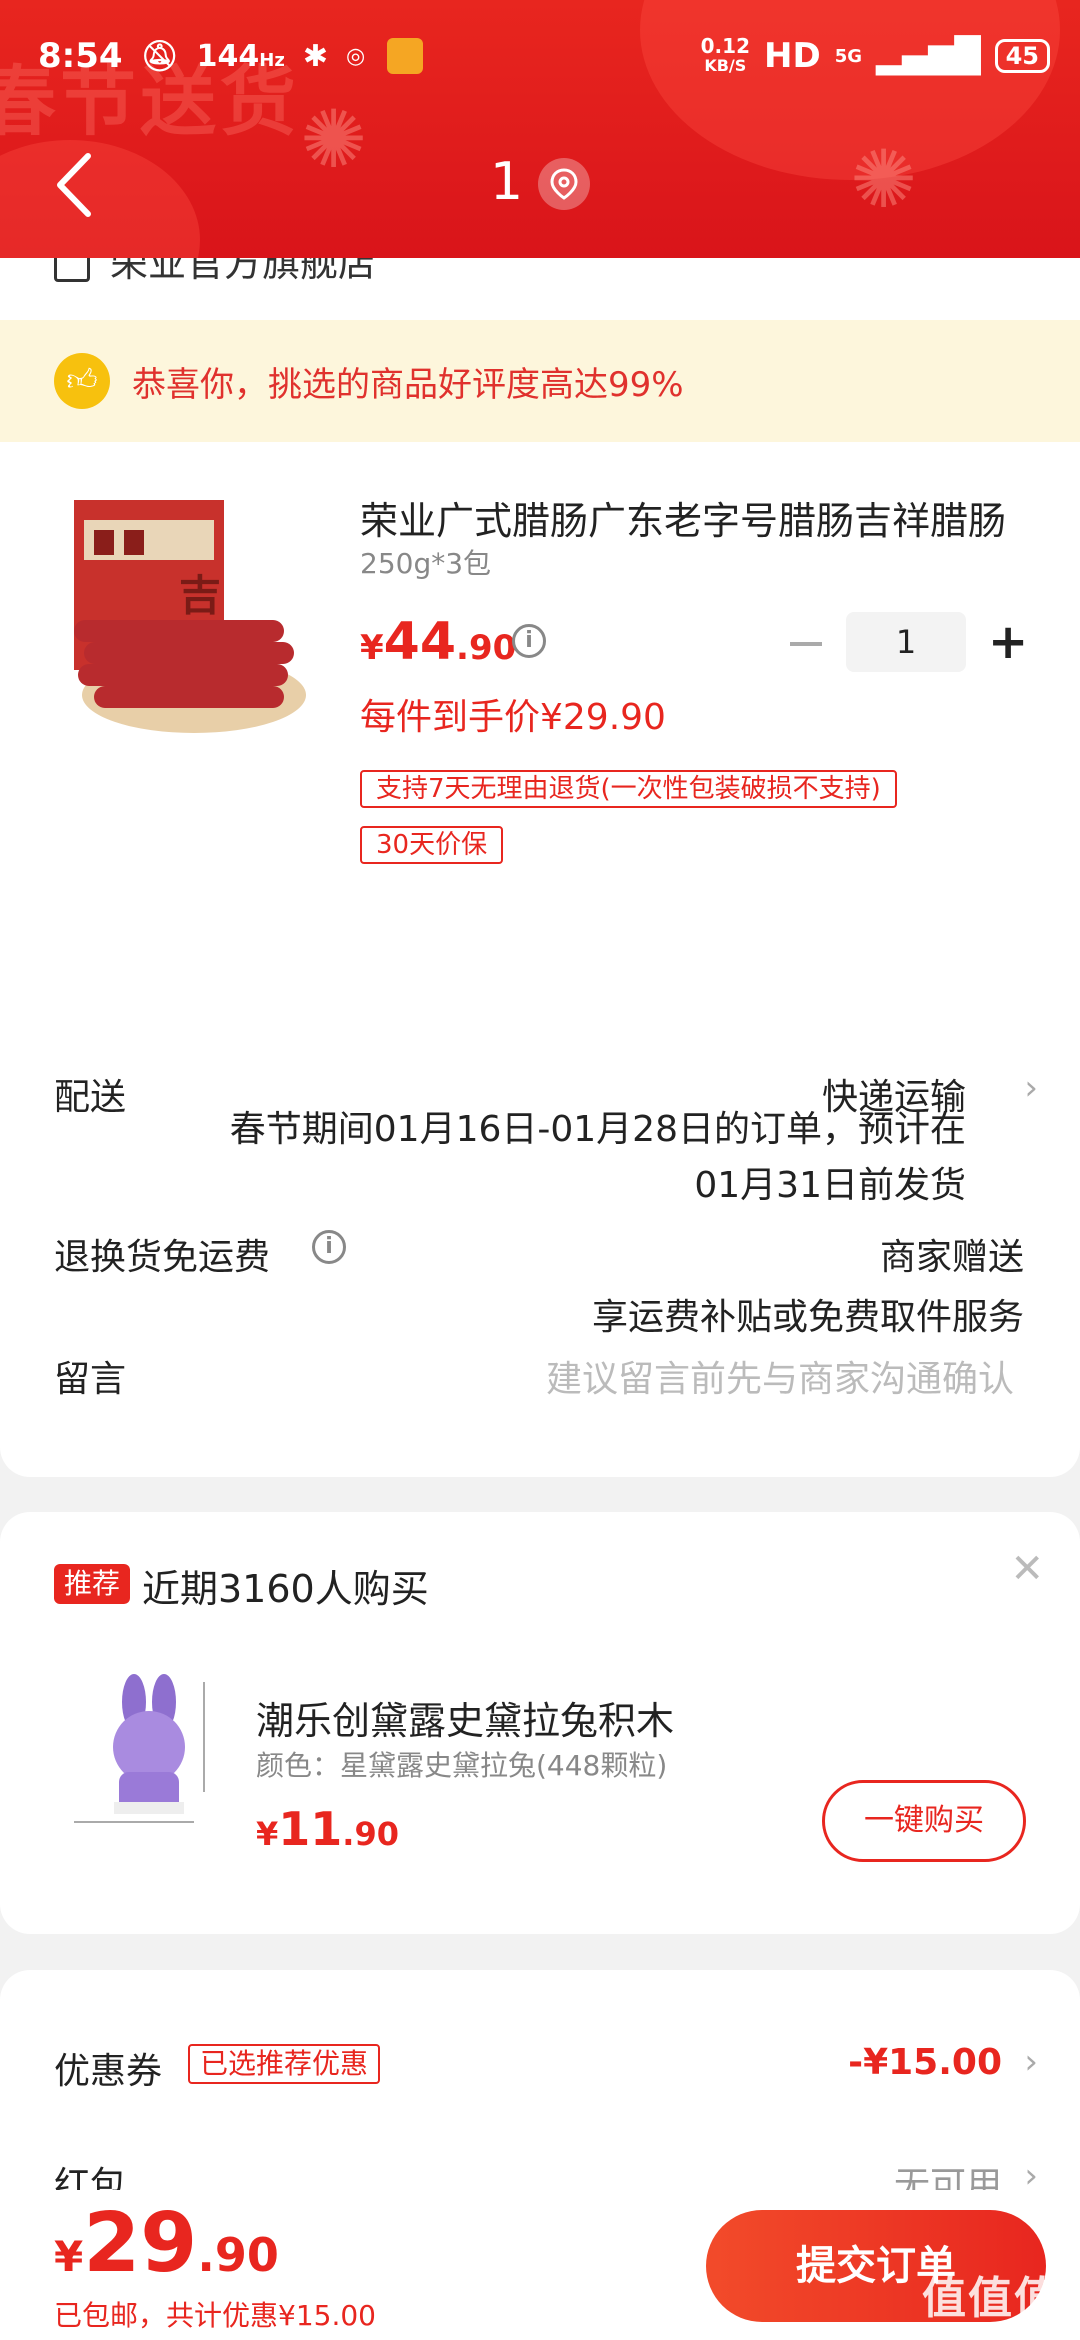 The image size is (1080, 2340). What do you see at coordinates (408, 384) in the screenshot?
I see `rating-banner-text: 恭喜你，挑选的商品好评度高达99%` at bounding box center [408, 384].